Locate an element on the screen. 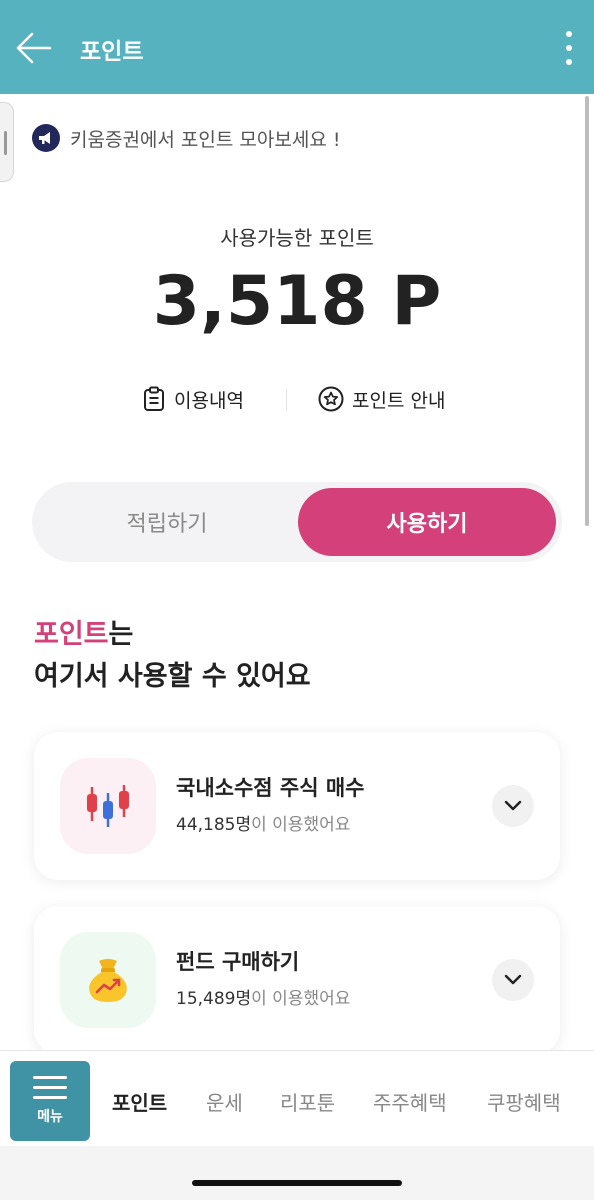 This screenshot has width=594, height=1200. headline-highlight: 포인트 is located at coordinates (71, 634).